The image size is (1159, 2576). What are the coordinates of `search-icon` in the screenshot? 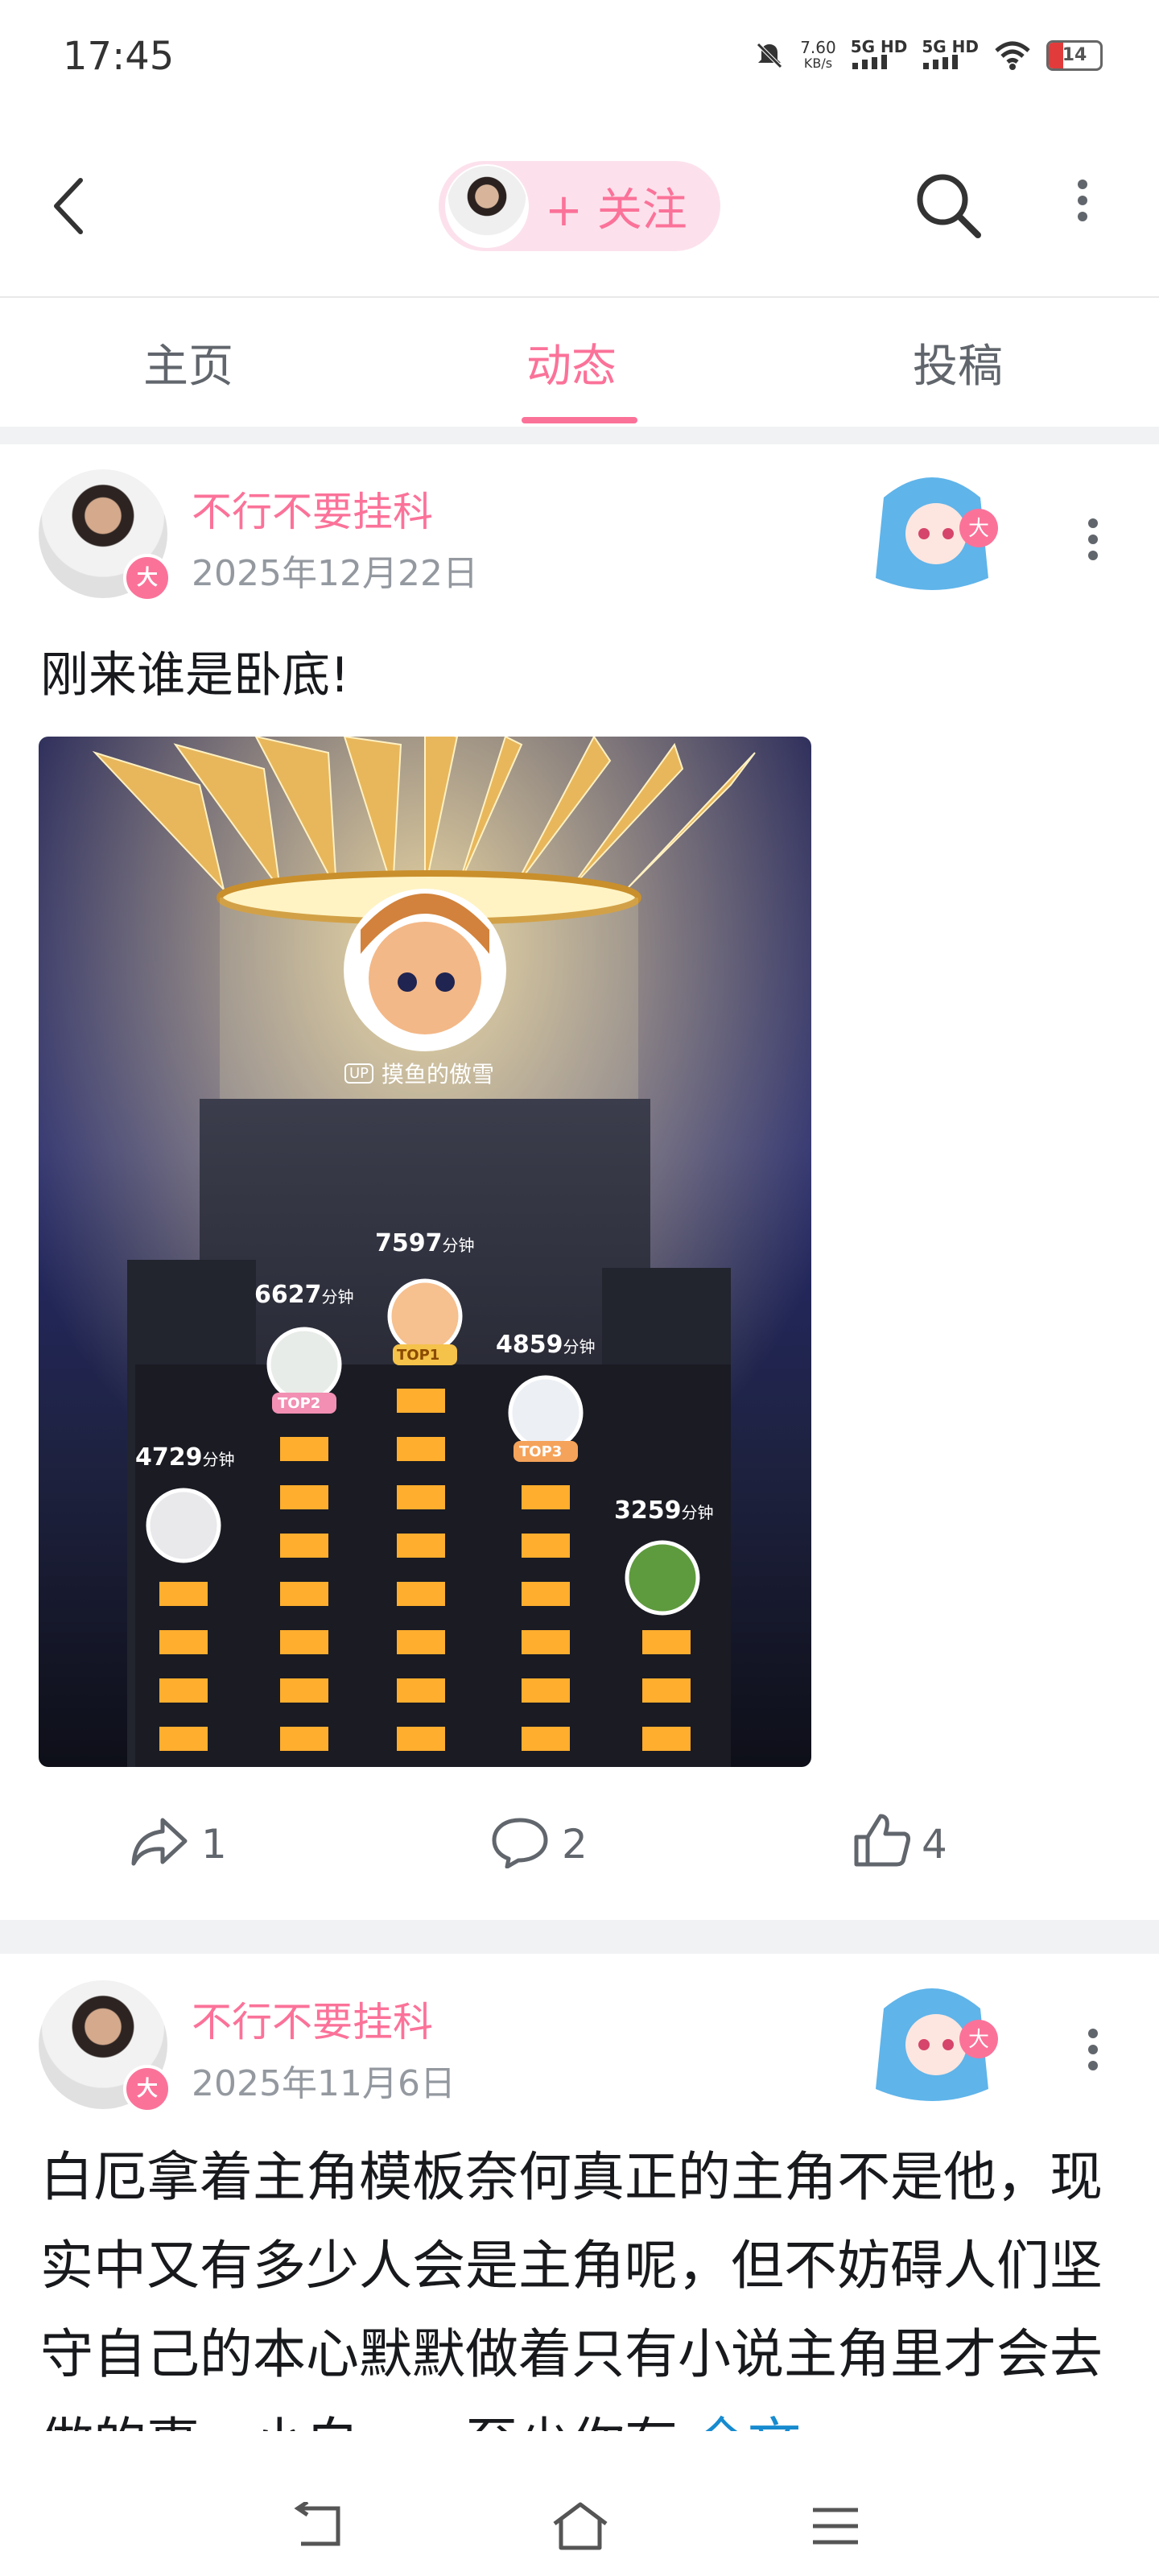 It's located at (948, 205).